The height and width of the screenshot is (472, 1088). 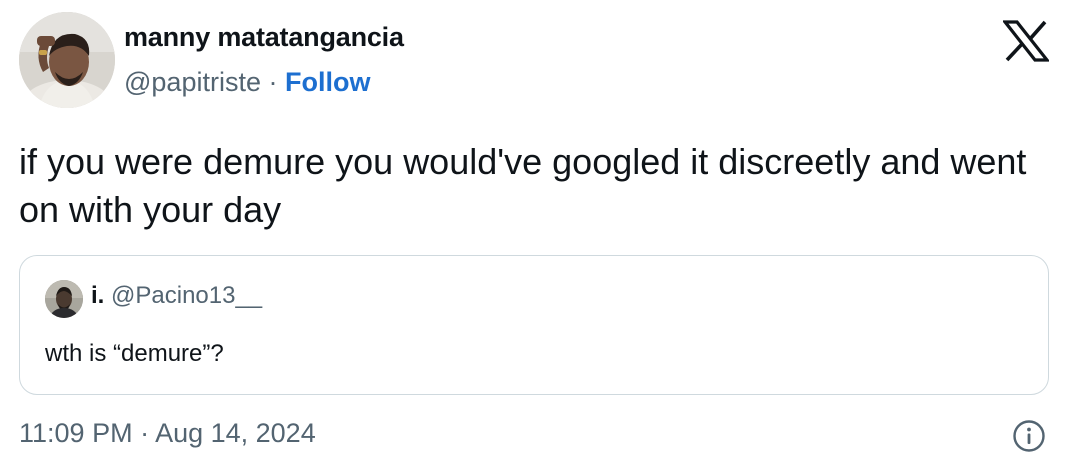 I want to click on quoted-tweet-text: wth is “demure”?, so click(x=134, y=353).